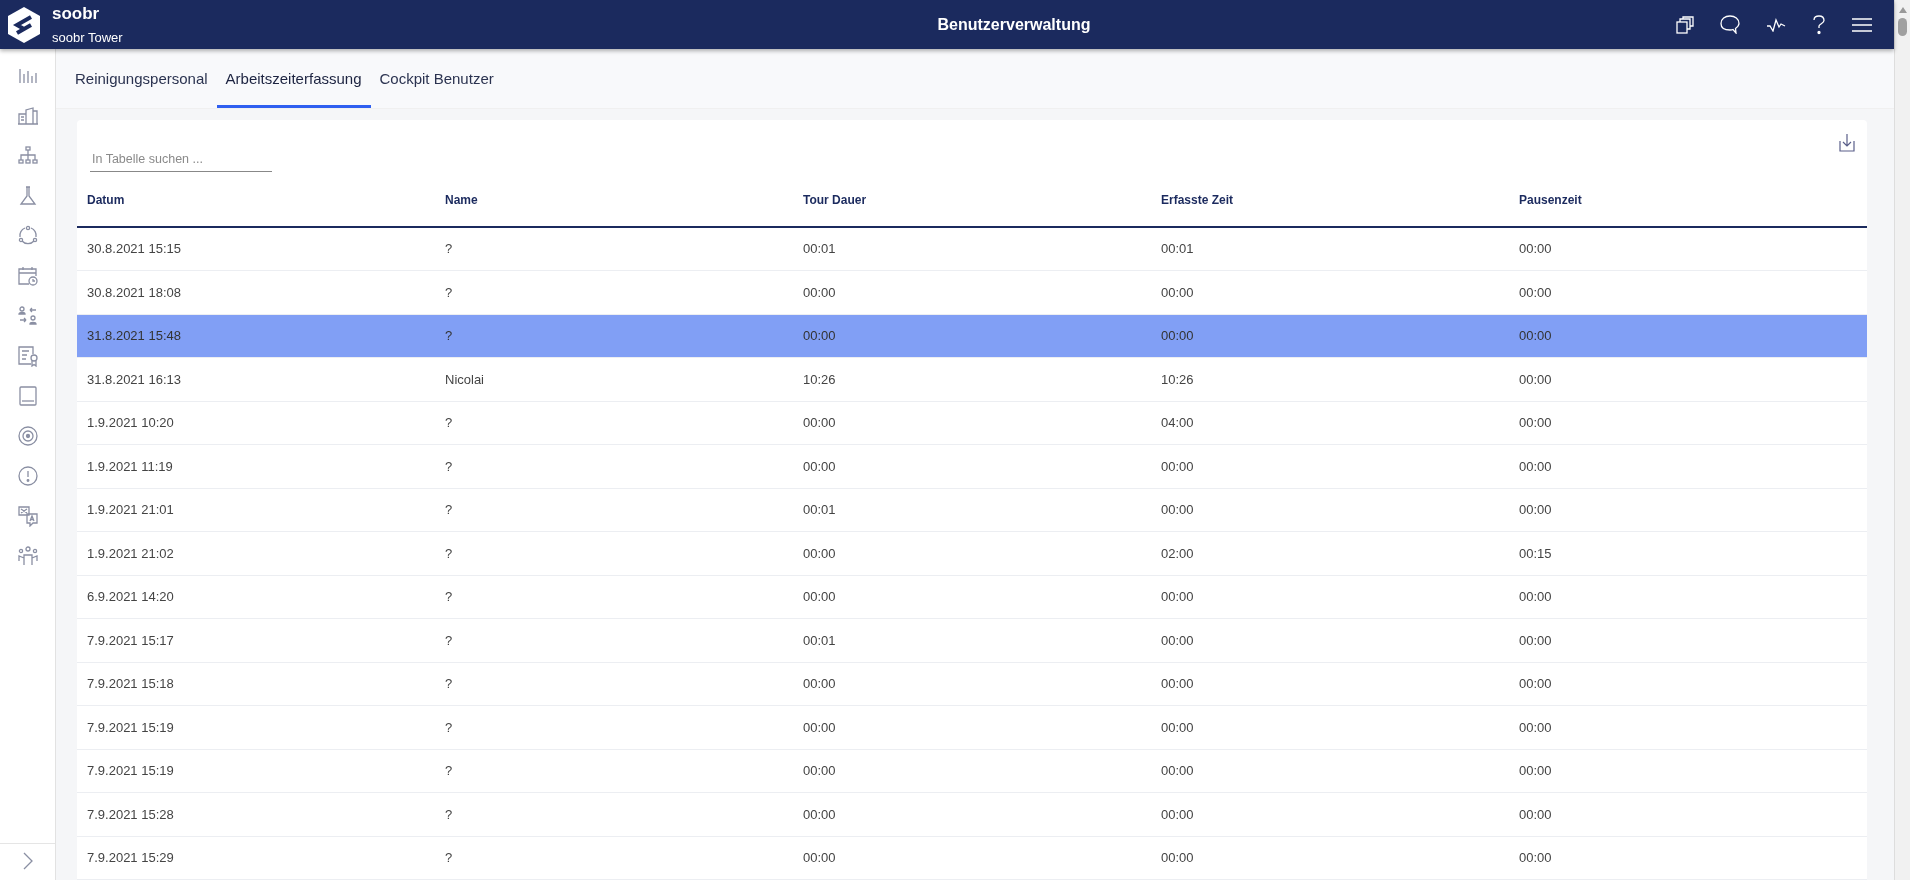  What do you see at coordinates (1688, 200) in the screenshot?
I see `column-header: Pausenzeit` at bounding box center [1688, 200].